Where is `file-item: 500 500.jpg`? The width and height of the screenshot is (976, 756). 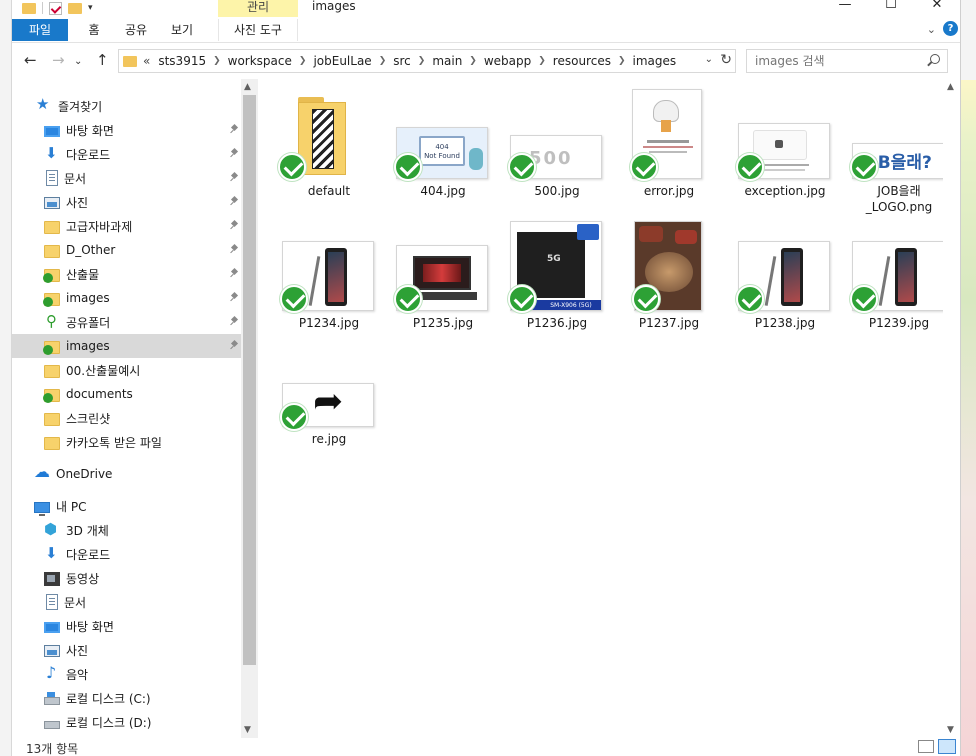 file-item: 500 500.jpg is located at coordinates (557, 148).